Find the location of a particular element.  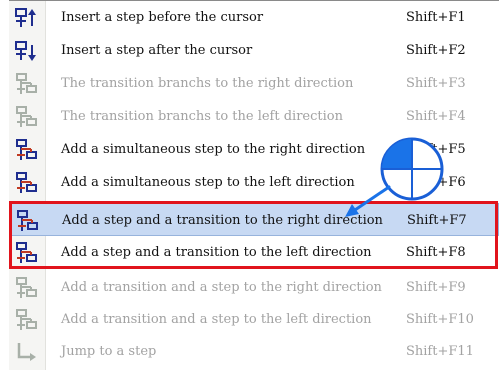

menu-item-shortcut: Shift+F8 is located at coordinates (436, 252).